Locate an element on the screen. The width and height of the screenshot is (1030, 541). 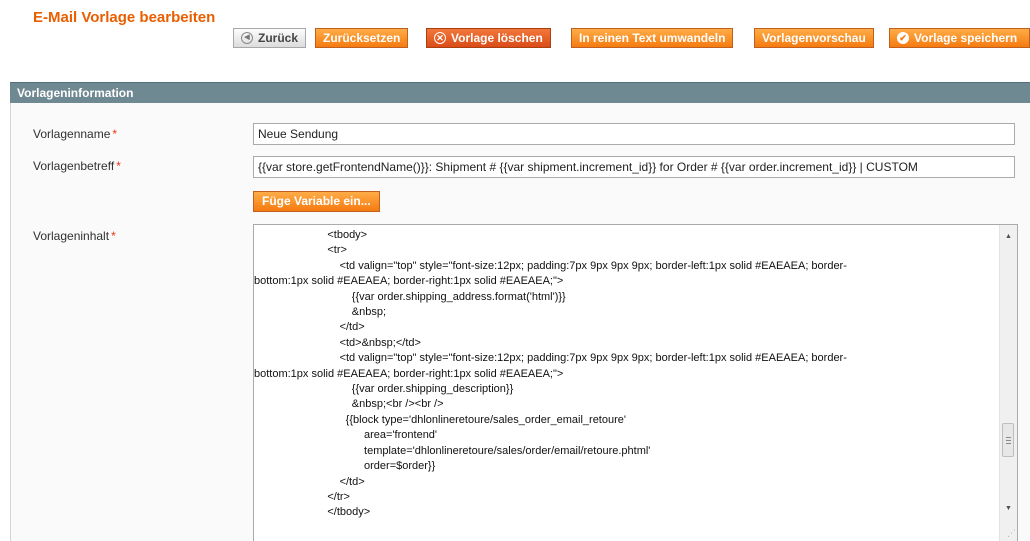
back-button: ◀ Zurück is located at coordinates (270, 38).